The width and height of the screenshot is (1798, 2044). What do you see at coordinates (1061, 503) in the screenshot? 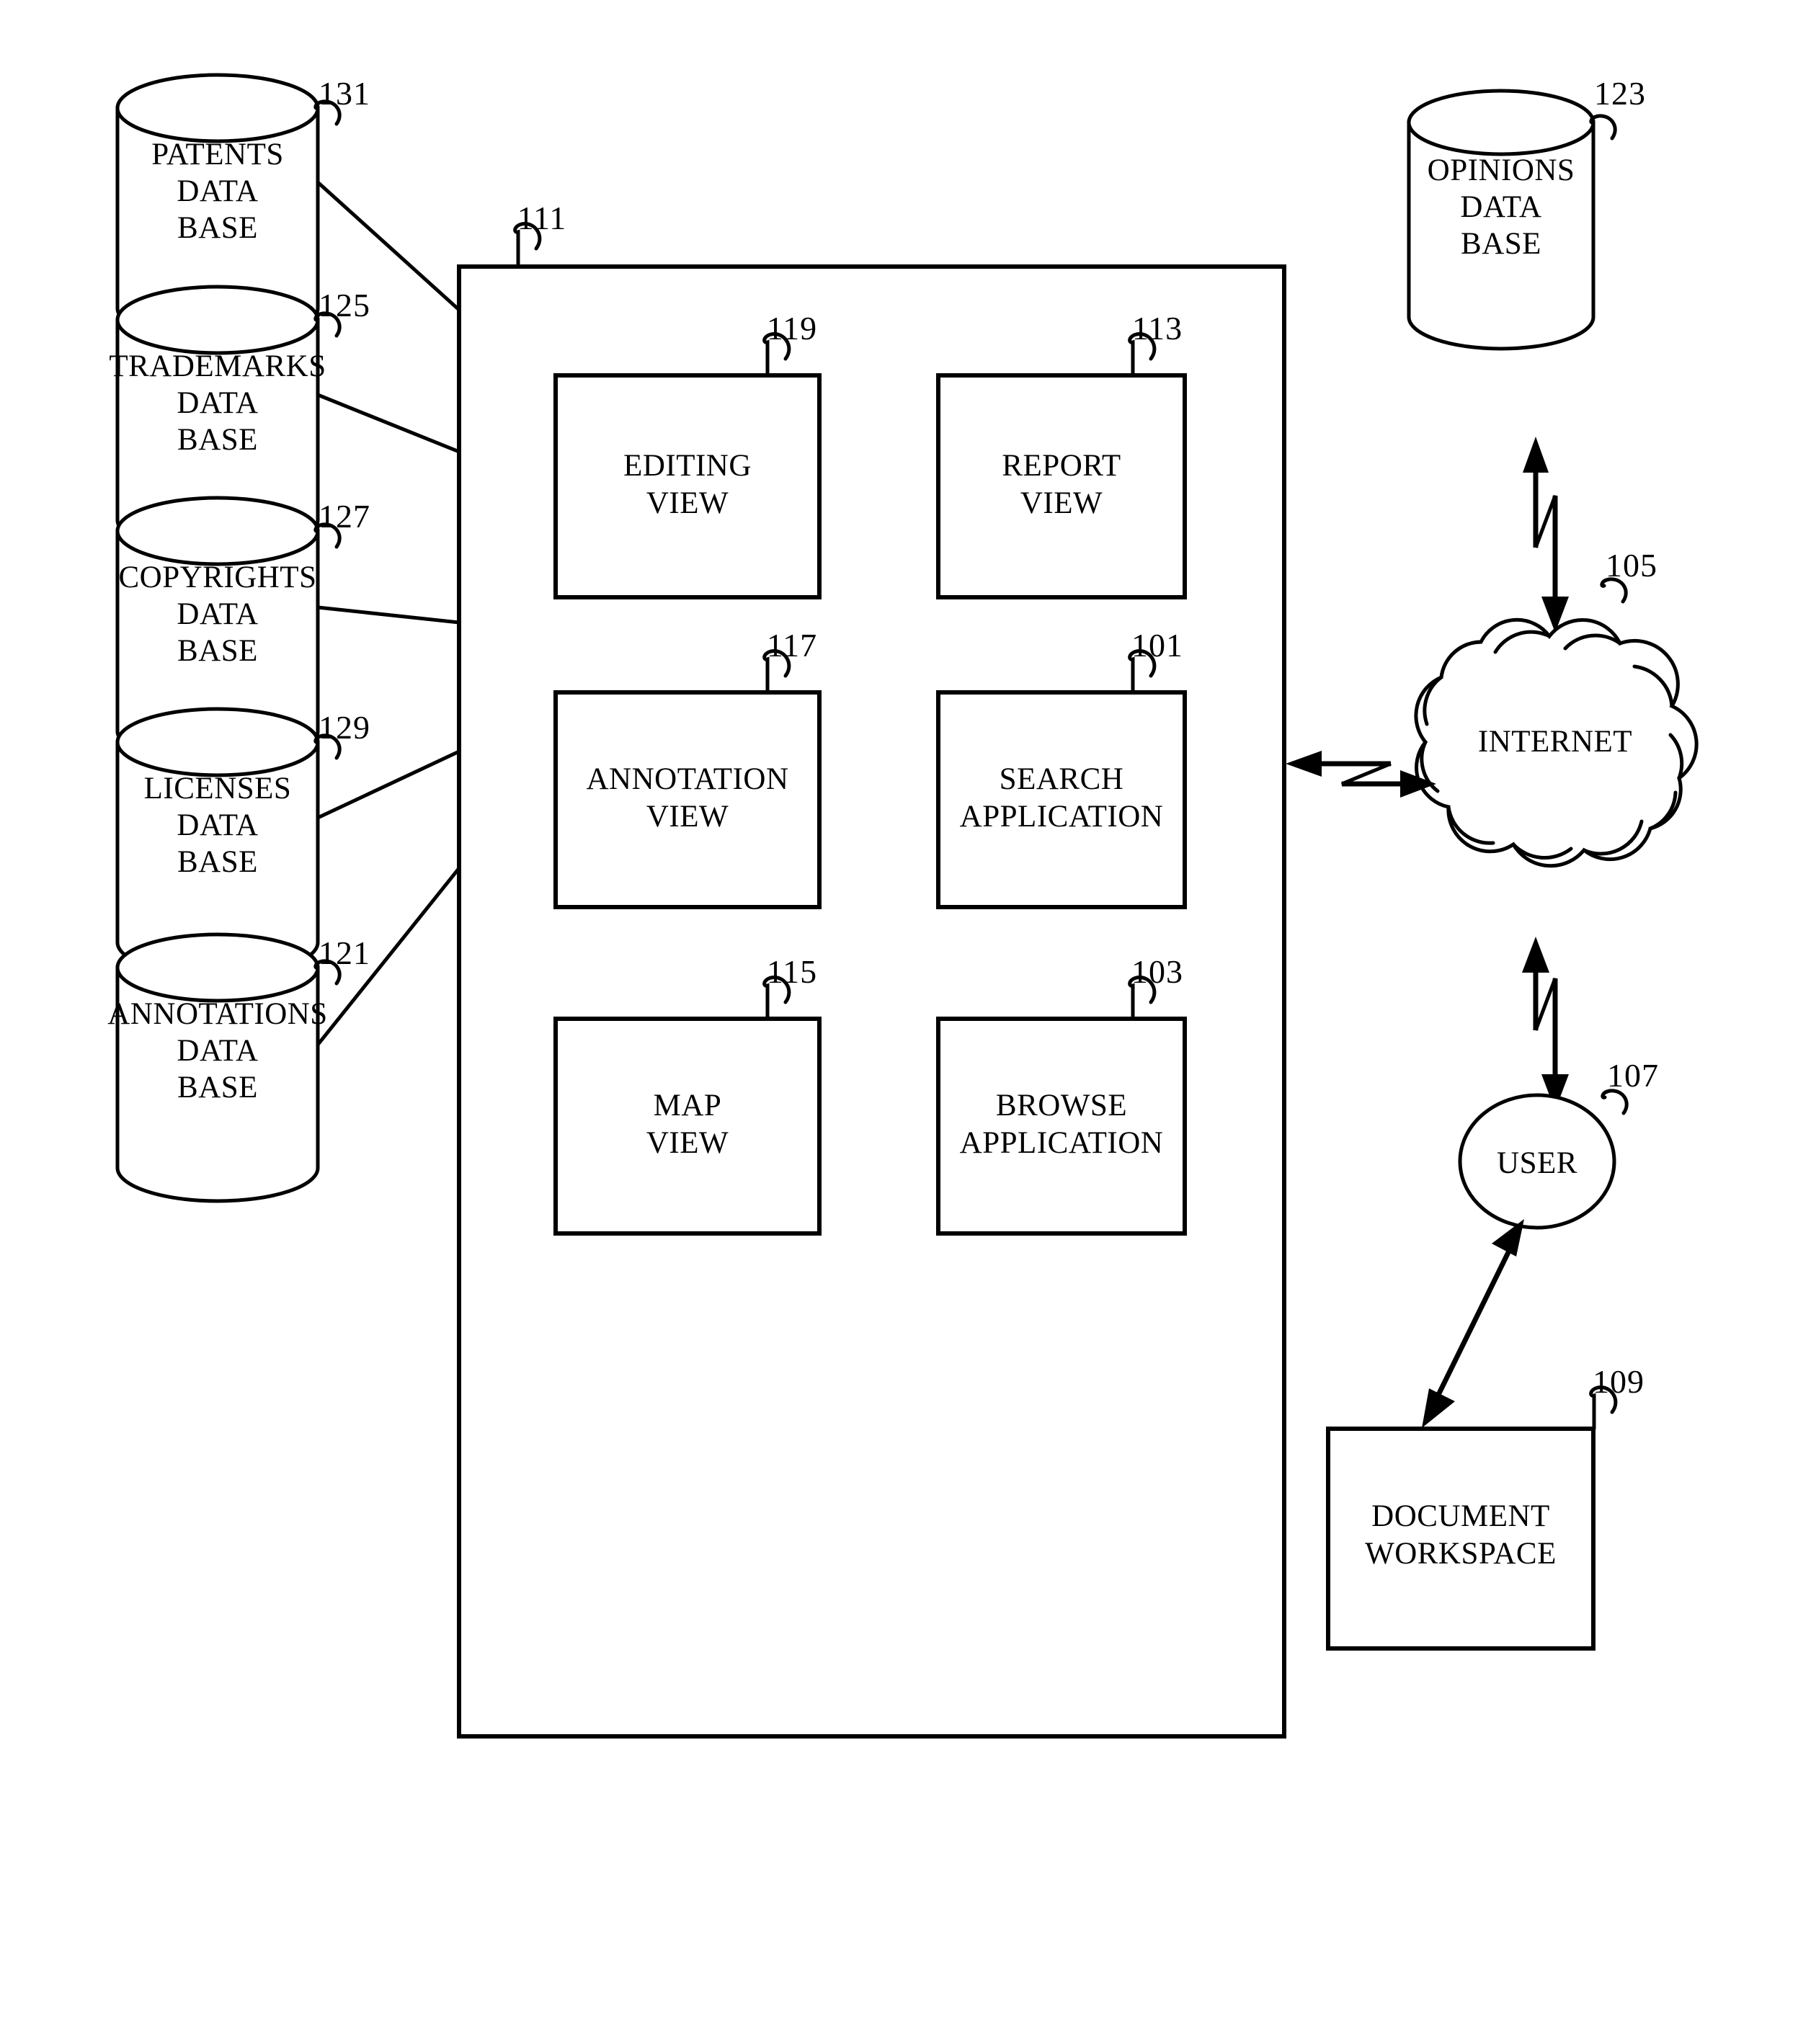
I see `module-report-view-line2: VIEW` at bounding box center [1061, 503].